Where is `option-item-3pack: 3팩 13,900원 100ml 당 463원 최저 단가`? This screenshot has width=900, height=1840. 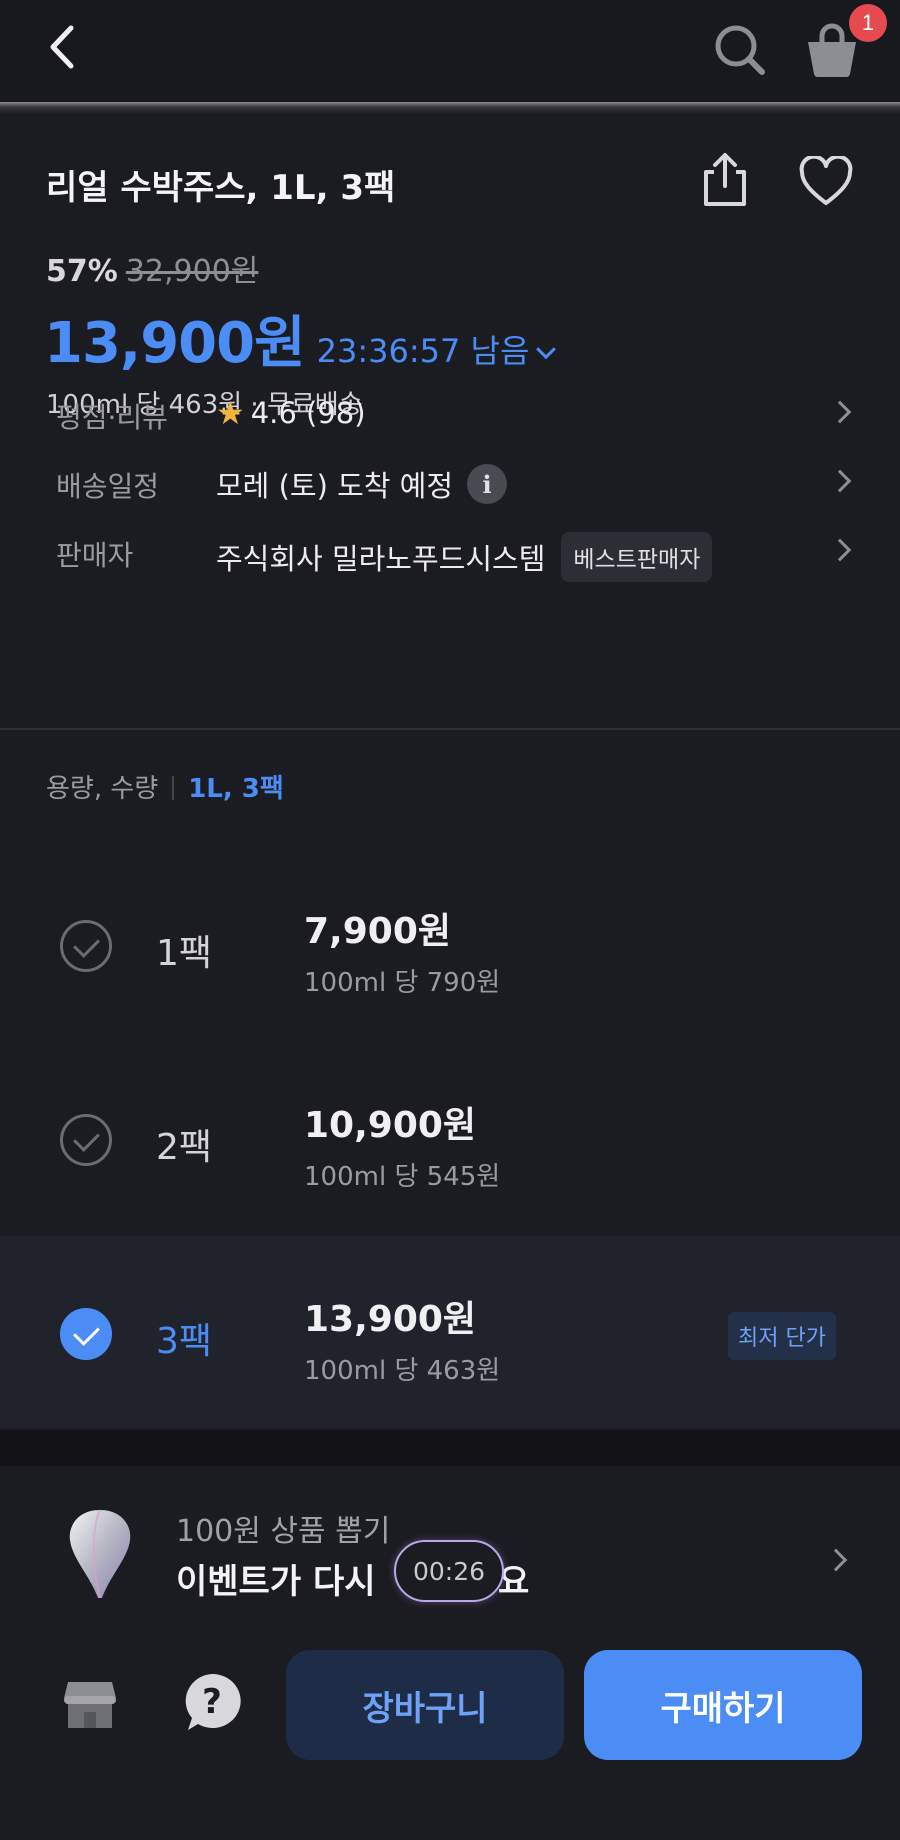
option-item-3pack: 3팩 13,900원 100ml 당 463원 최저 단가 is located at coordinates (450, 1332).